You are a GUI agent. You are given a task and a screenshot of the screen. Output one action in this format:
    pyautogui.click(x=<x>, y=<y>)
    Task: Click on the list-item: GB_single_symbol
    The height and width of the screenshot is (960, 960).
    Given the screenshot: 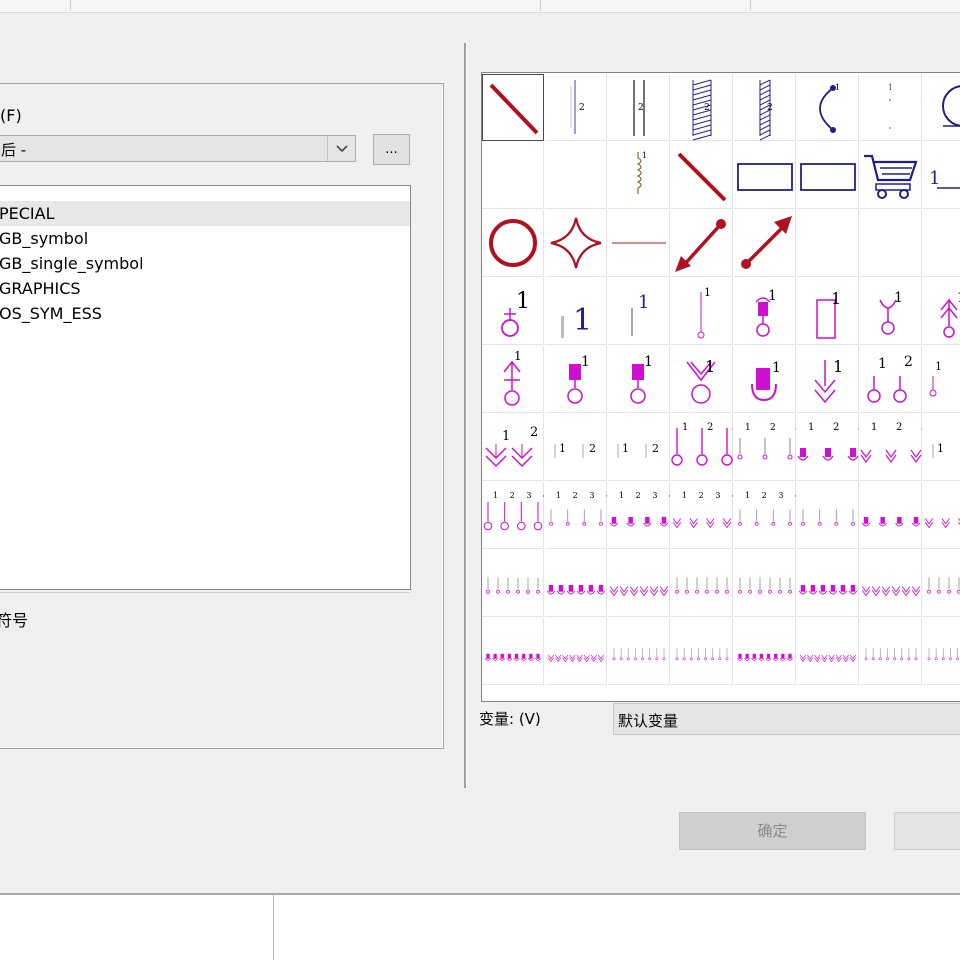 What is the action you would take?
    pyautogui.click(x=205, y=263)
    